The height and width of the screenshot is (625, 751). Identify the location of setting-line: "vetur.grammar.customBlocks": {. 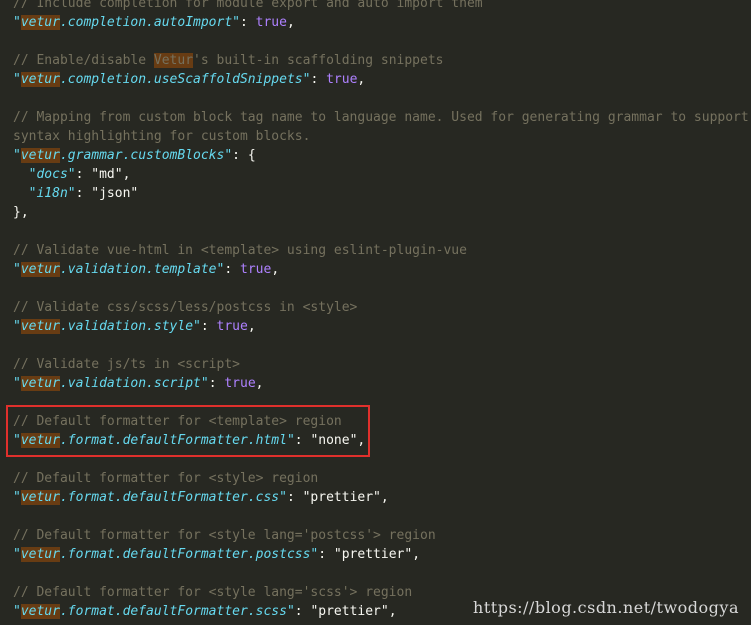
(134, 155).